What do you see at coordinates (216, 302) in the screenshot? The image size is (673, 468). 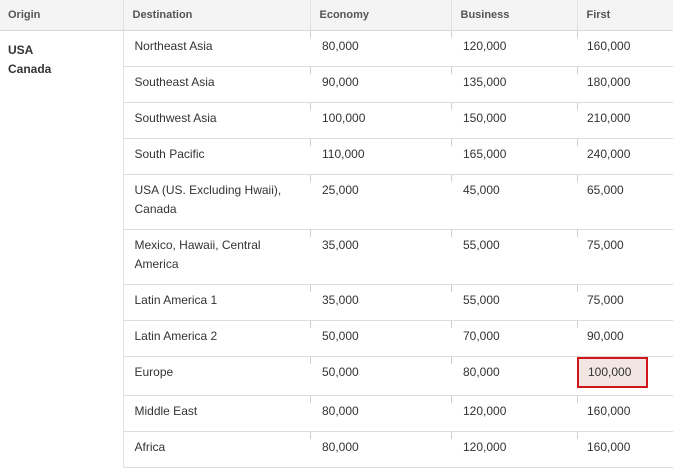 I see `destination-cell: Latin America 1` at bounding box center [216, 302].